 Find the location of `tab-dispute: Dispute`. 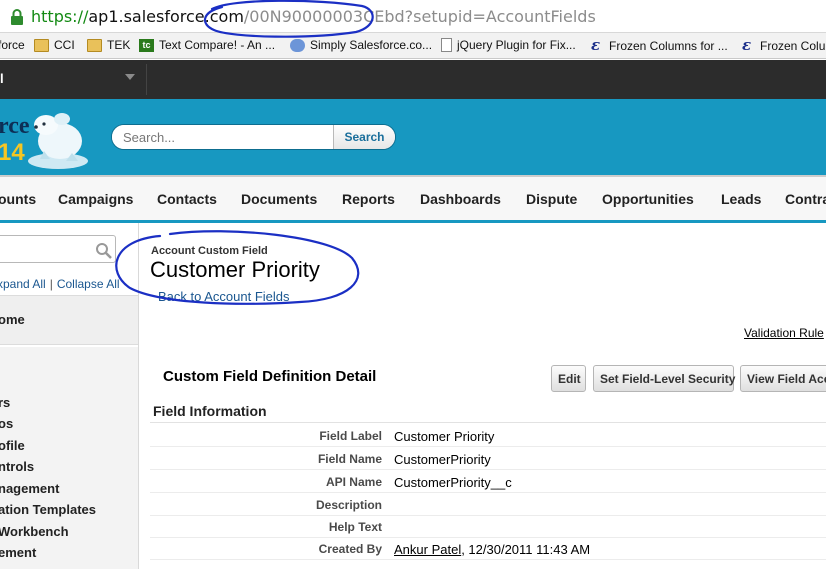

tab-dispute: Dispute is located at coordinates (551, 199).